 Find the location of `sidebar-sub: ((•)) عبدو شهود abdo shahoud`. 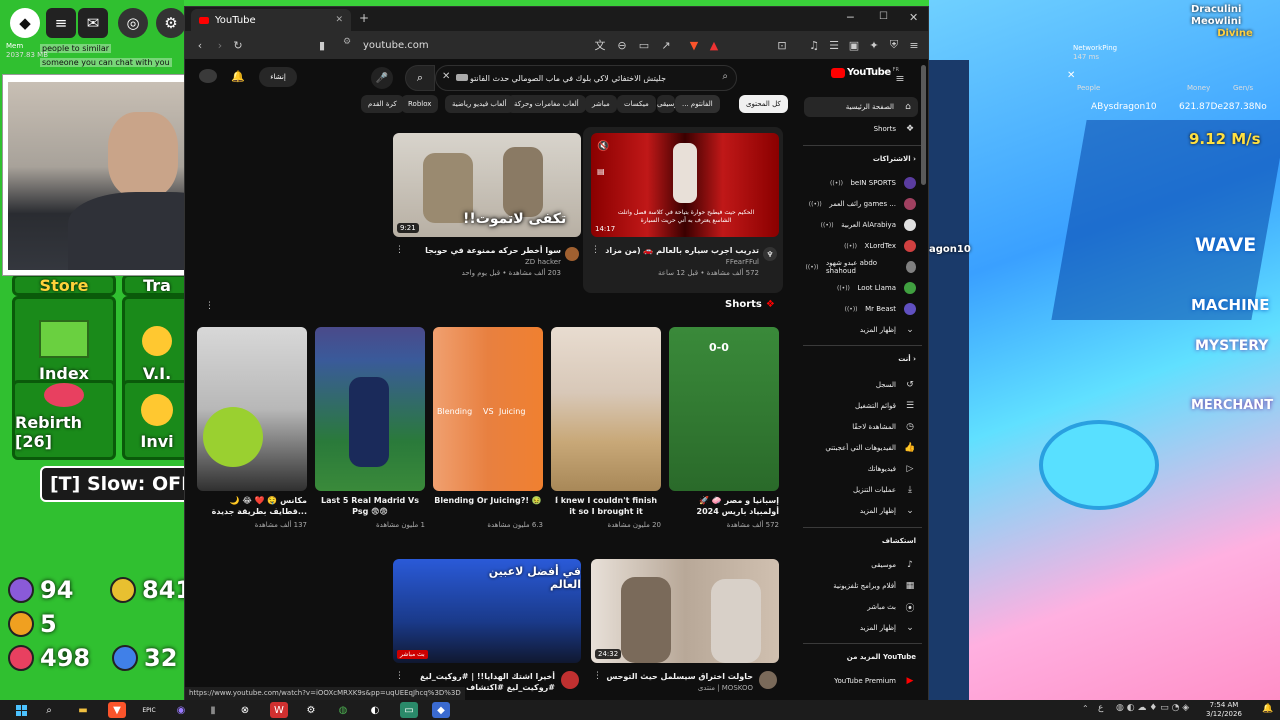

sidebar-sub: ((•)) عبدو شهود abdo shahoud is located at coordinates (861, 267).